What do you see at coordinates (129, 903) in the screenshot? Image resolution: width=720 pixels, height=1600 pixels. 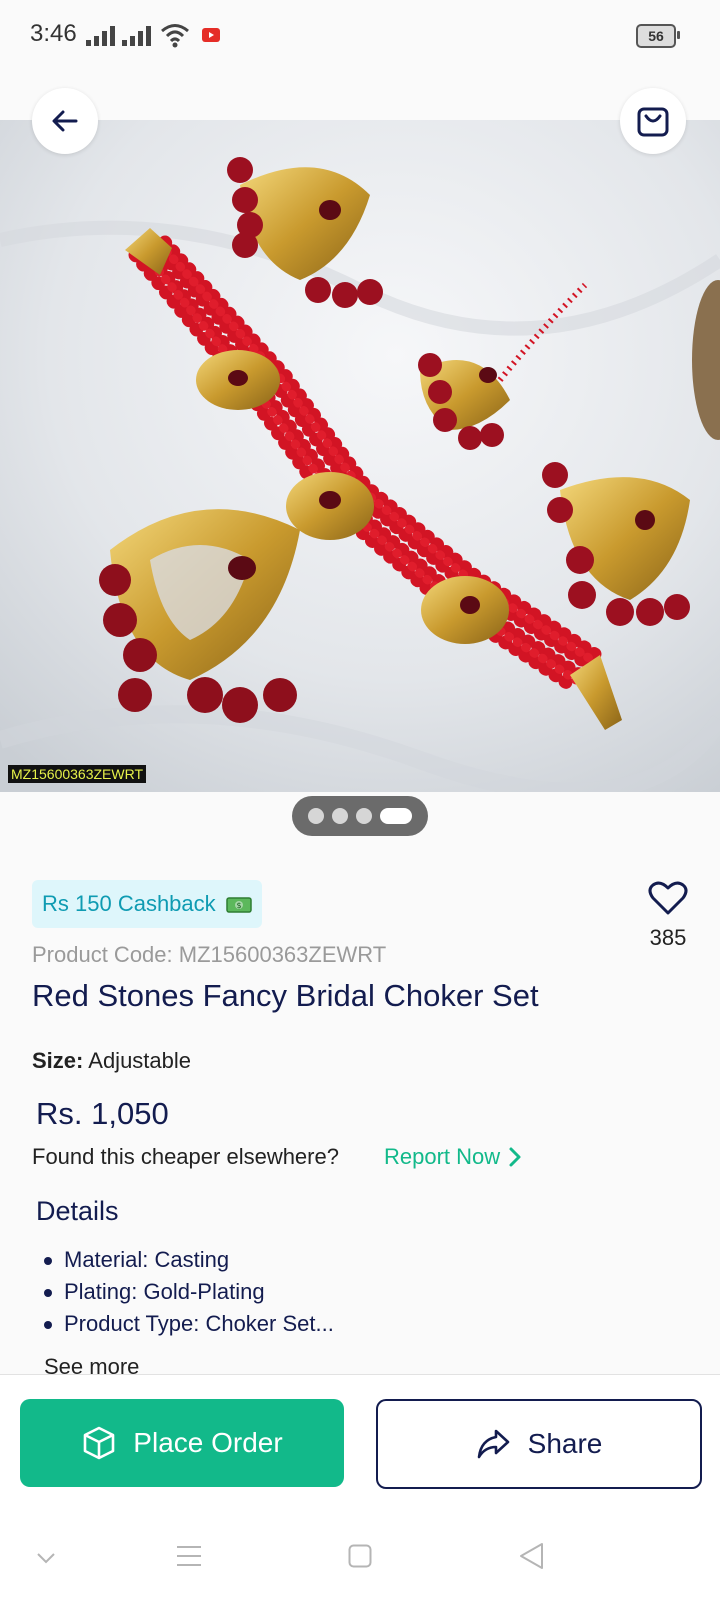 I see `cashback-label: Rs 150 Cashback` at bounding box center [129, 903].